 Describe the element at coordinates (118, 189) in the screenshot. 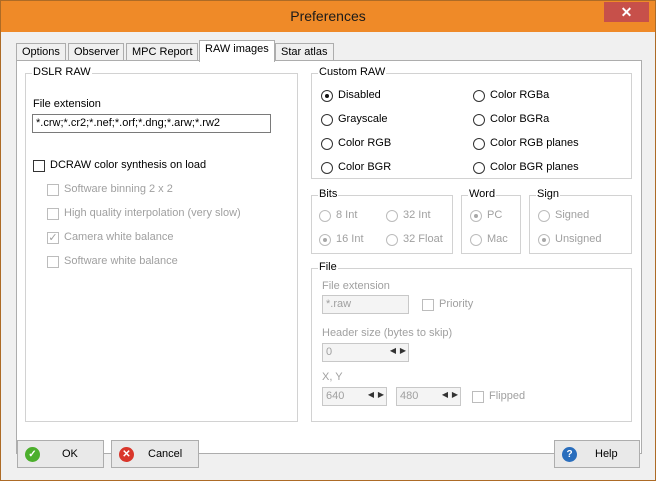

I see `checkbox-label-software-binning-2-x-2: Software binning 2 x 2` at that location.